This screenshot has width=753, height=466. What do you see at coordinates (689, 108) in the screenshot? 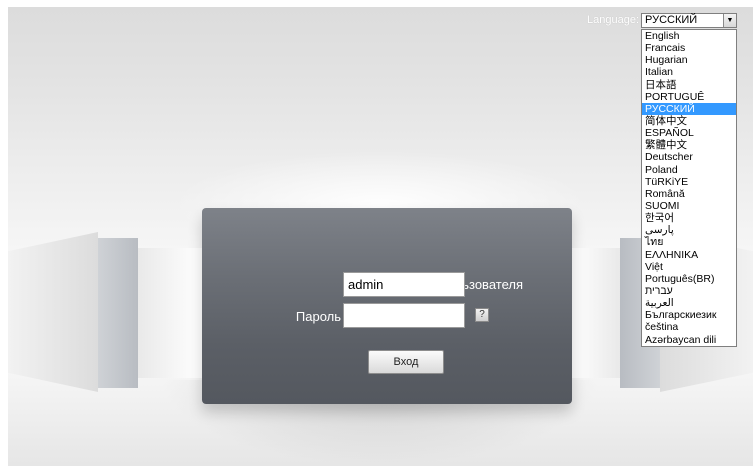
I see `language-option: РУССКИЙ` at bounding box center [689, 108].